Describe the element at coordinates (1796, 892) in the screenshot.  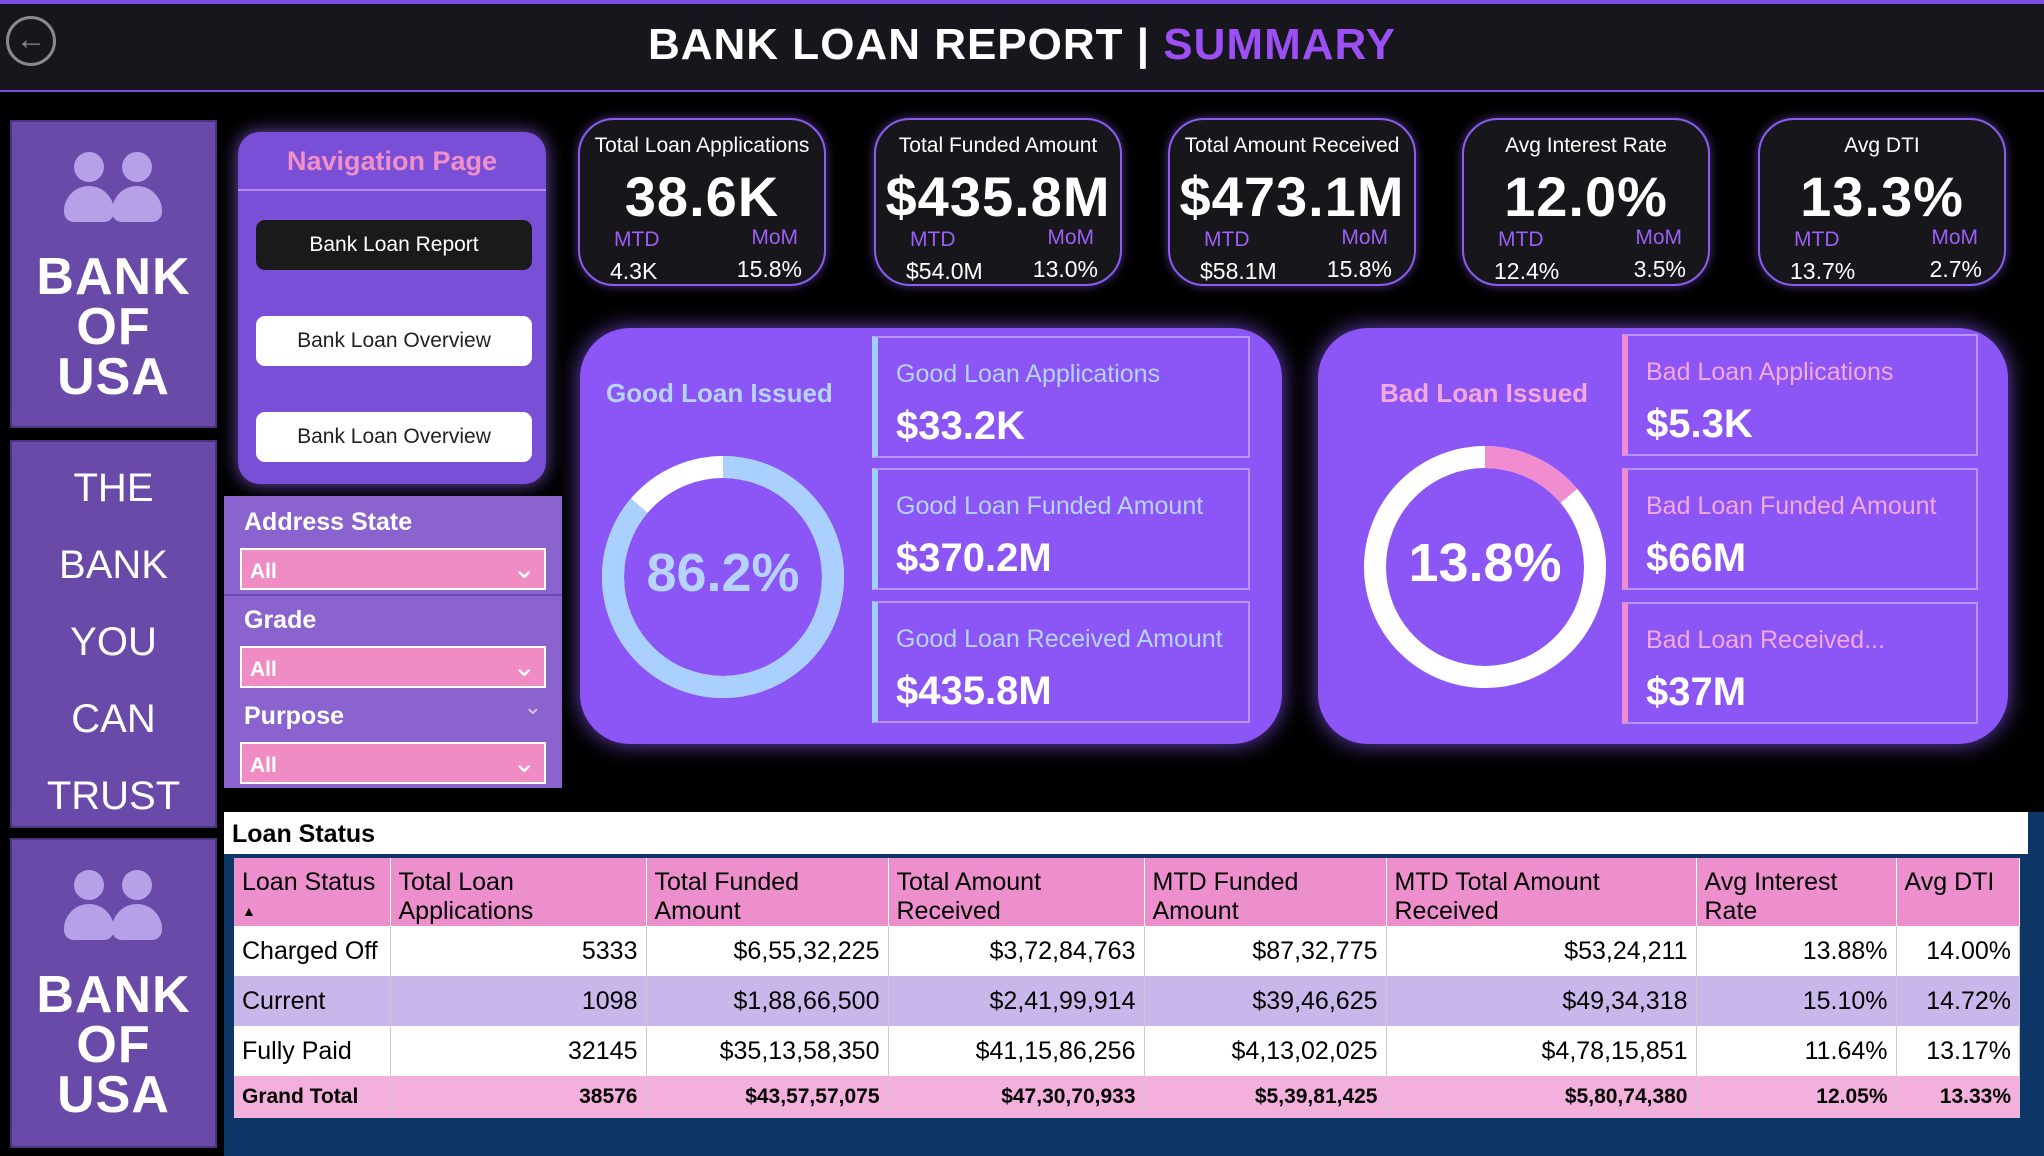
I see `column-header: Avg Interest Rate` at that location.